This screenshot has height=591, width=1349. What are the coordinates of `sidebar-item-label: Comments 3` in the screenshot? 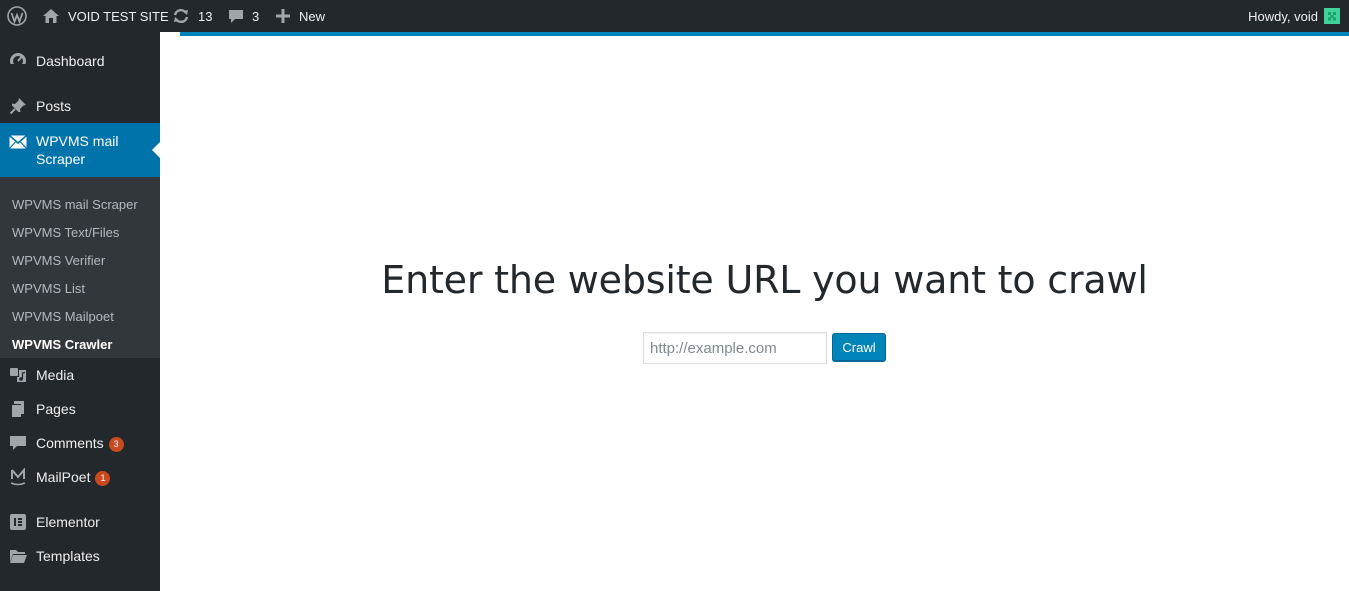 It's located at (80, 443).